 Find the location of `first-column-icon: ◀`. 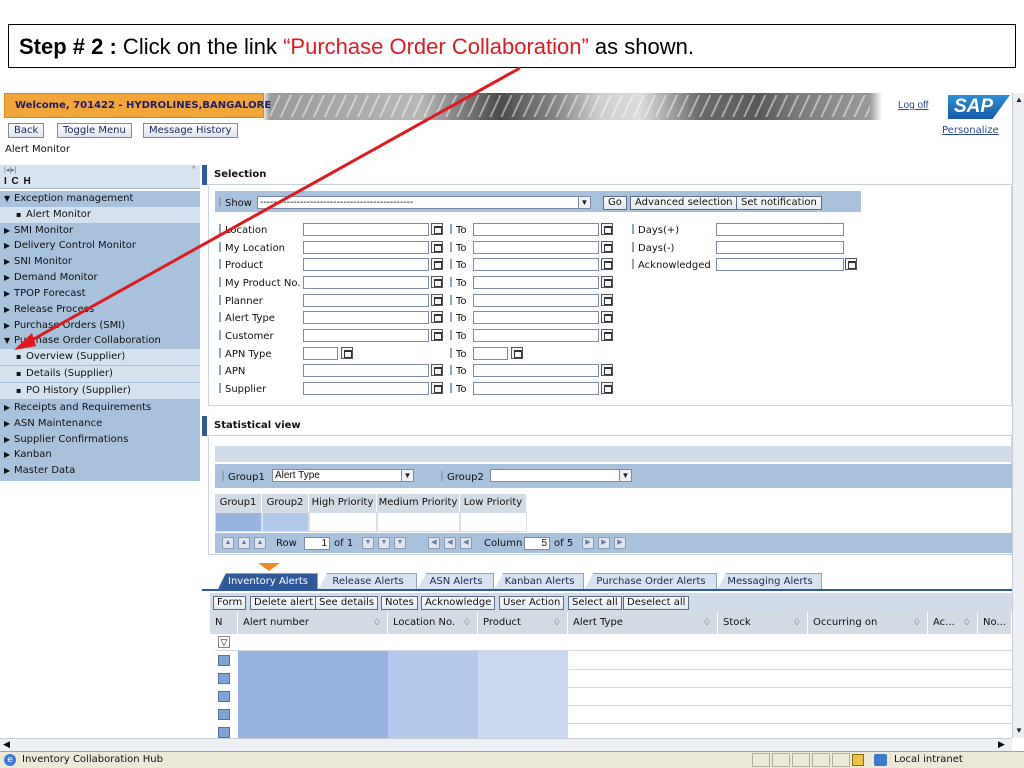

first-column-icon: ◀ is located at coordinates (434, 543).